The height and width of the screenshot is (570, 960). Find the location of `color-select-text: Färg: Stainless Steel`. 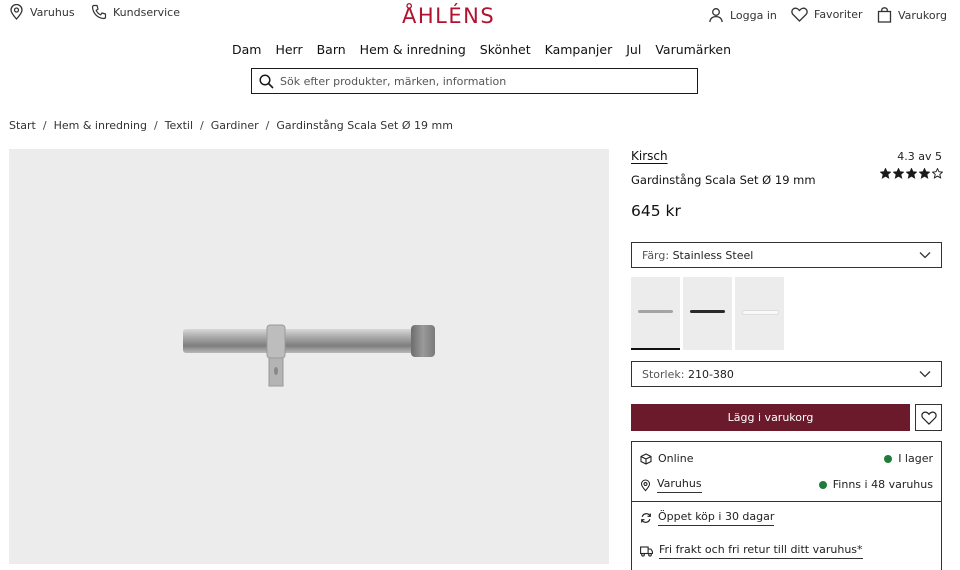

color-select-text: Färg: Stainless Steel is located at coordinates (697, 255).